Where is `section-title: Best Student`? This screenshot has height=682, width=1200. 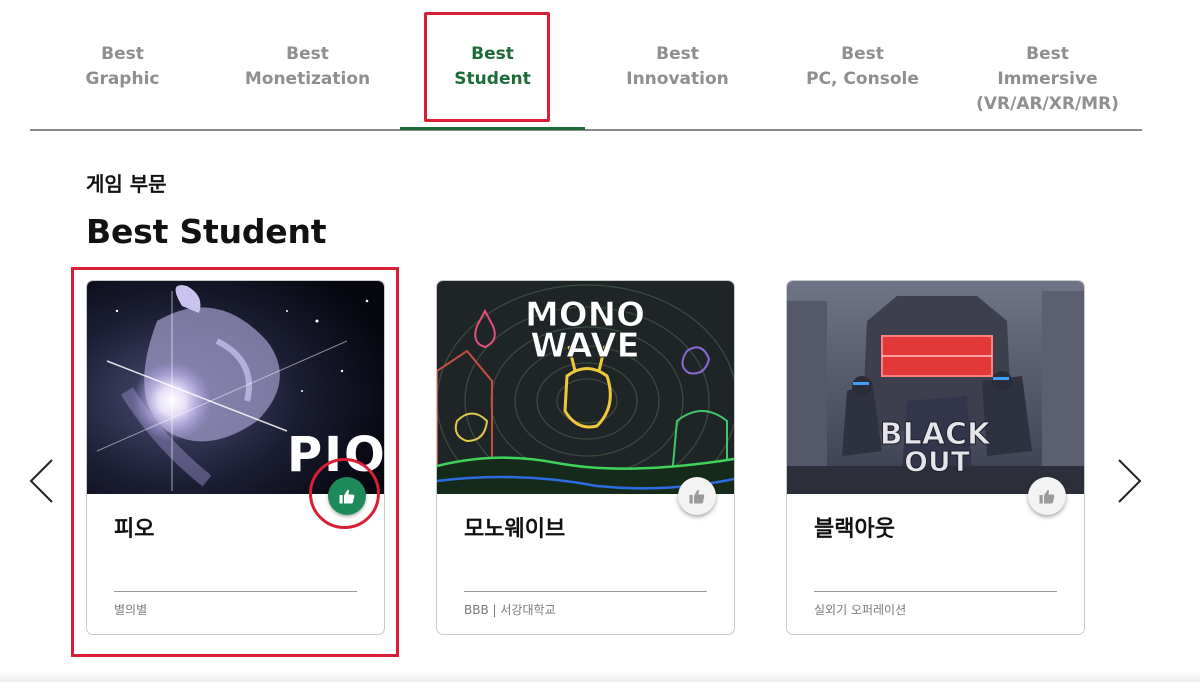
section-title: Best Student is located at coordinates (206, 231).